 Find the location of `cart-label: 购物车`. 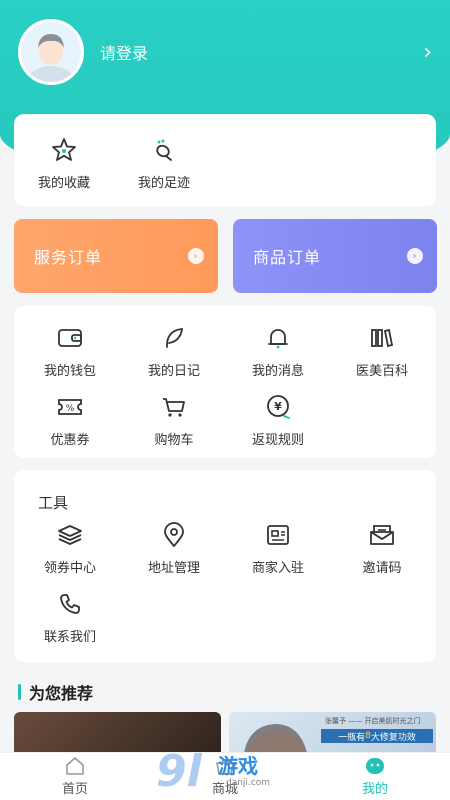

cart-label: 购物车 is located at coordinates (174, 440).